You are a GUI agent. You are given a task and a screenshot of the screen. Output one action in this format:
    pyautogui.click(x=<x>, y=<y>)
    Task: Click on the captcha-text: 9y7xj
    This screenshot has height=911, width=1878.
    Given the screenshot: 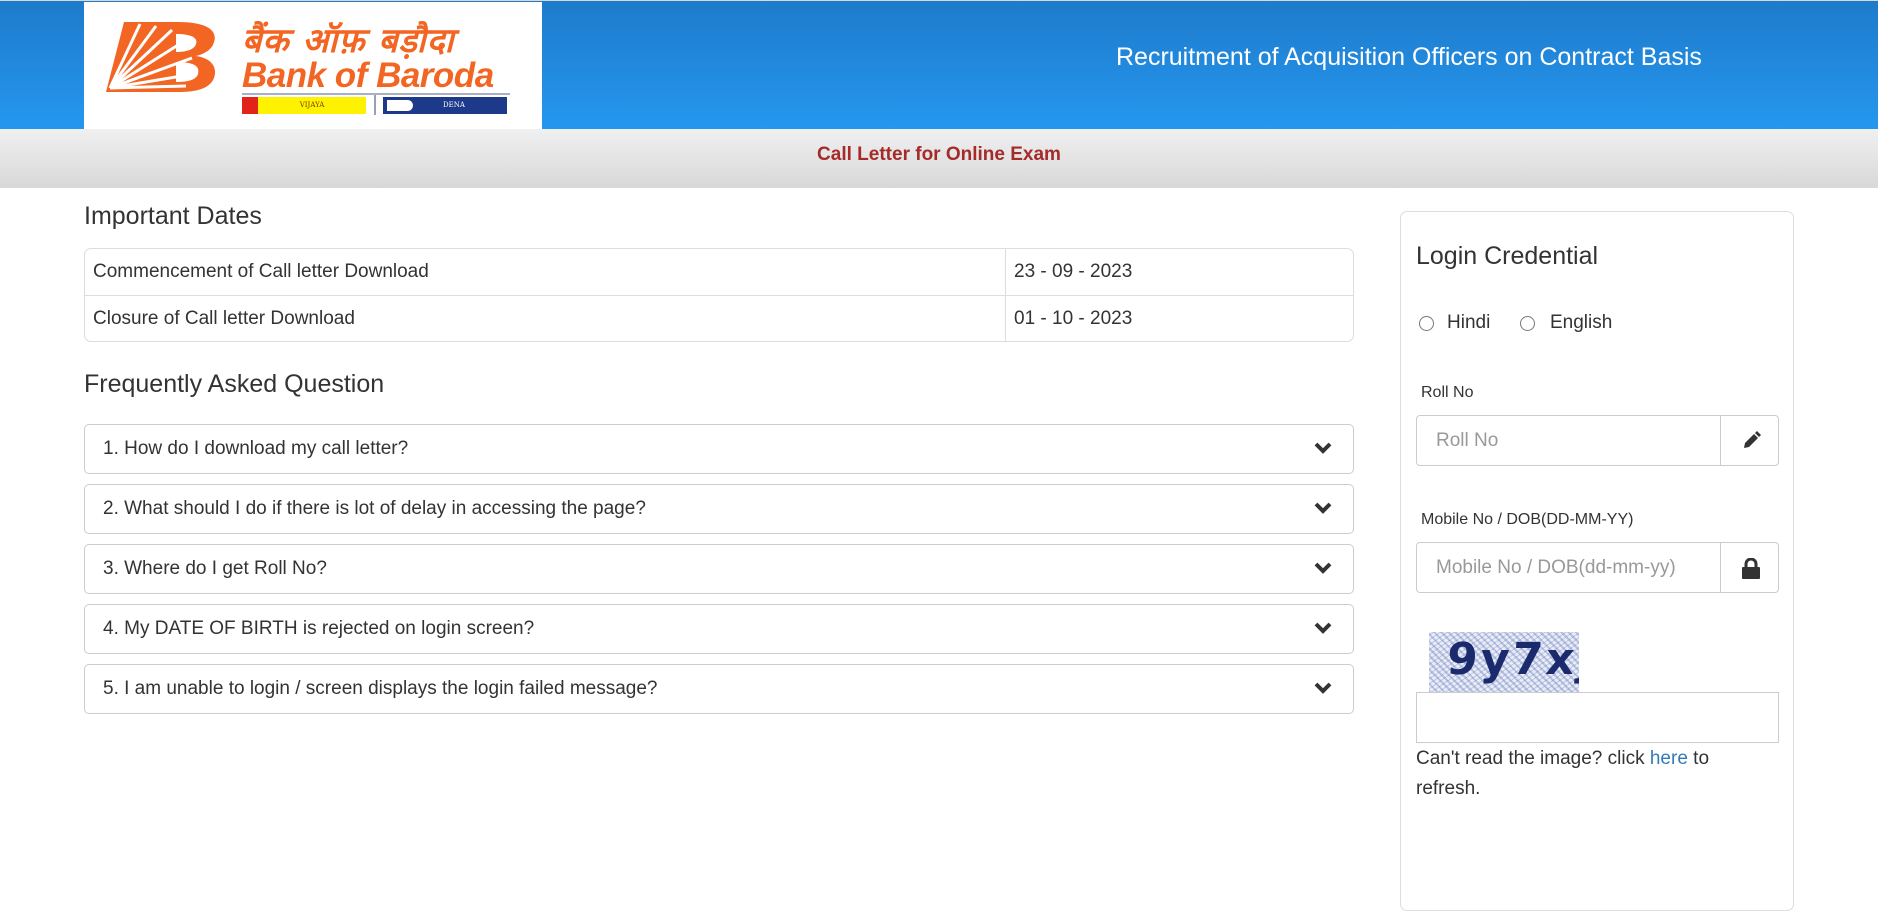 What is the action you would take?
    pyautogui.click(x=1512, y=659)
    